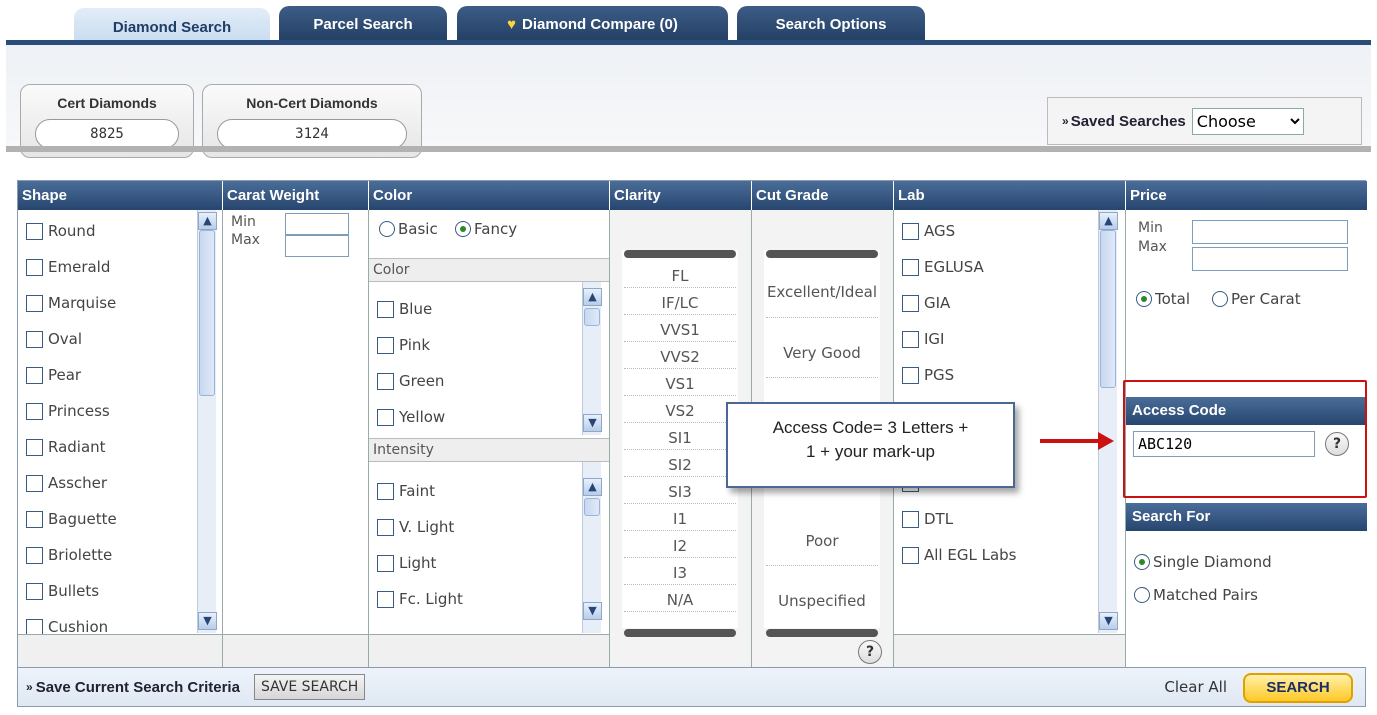  What do you see at coordinates (822, 601) in the screenshot?
I see `cut-grade-unspecified: Unspecified` at bounding box center [822, 601].